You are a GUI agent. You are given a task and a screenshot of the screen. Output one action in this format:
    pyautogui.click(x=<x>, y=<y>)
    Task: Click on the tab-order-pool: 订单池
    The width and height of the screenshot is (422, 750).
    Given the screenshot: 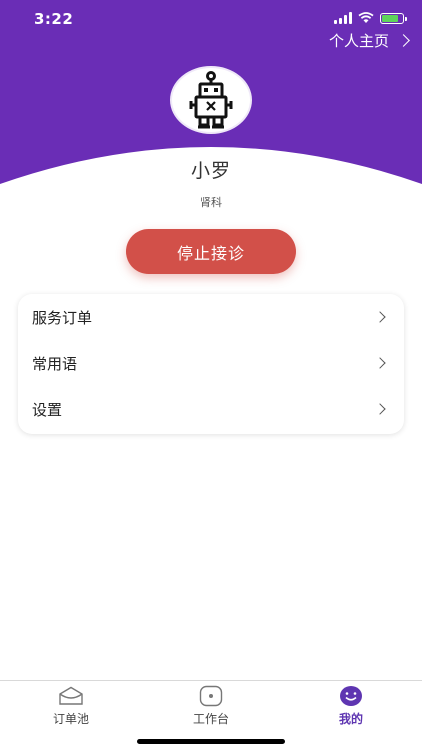 What is the action you would take?
    pyautogui.click(x=71, y=706)
    